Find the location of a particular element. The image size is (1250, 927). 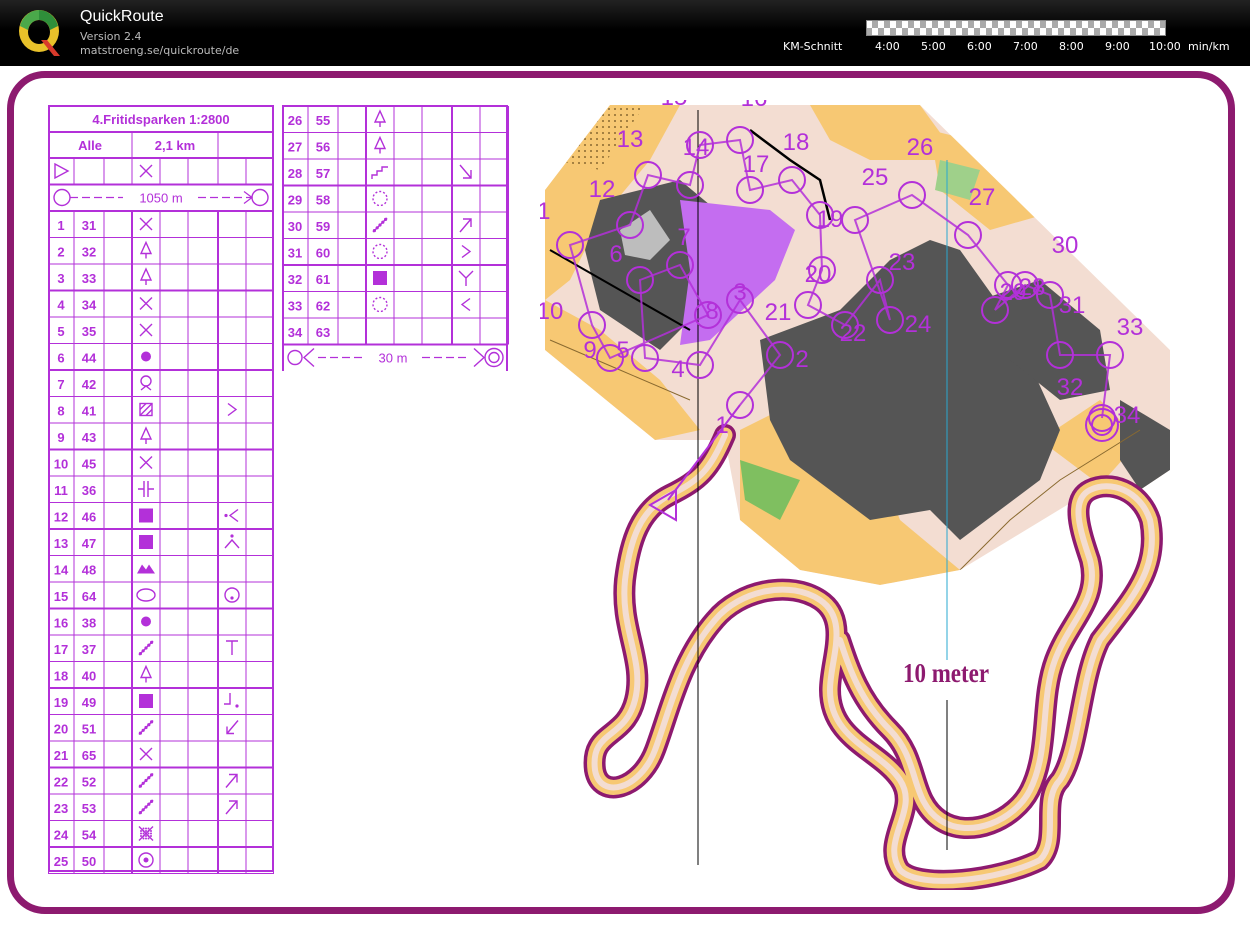

course-title: 4.Fritidsparken 1:2800 is located at coordinates (160, 119).